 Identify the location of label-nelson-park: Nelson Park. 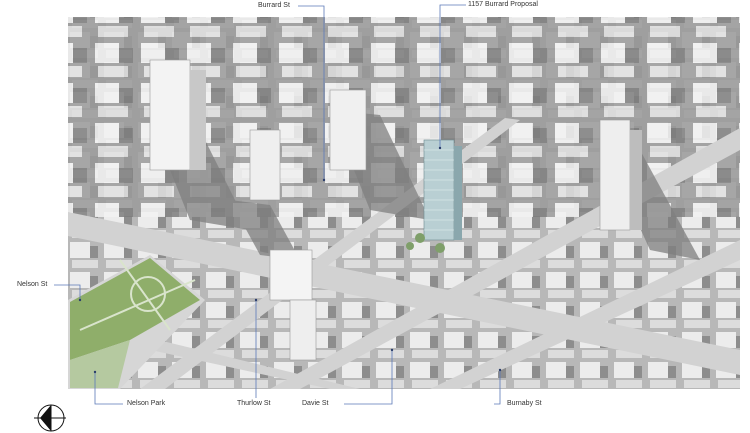
(146, 403).